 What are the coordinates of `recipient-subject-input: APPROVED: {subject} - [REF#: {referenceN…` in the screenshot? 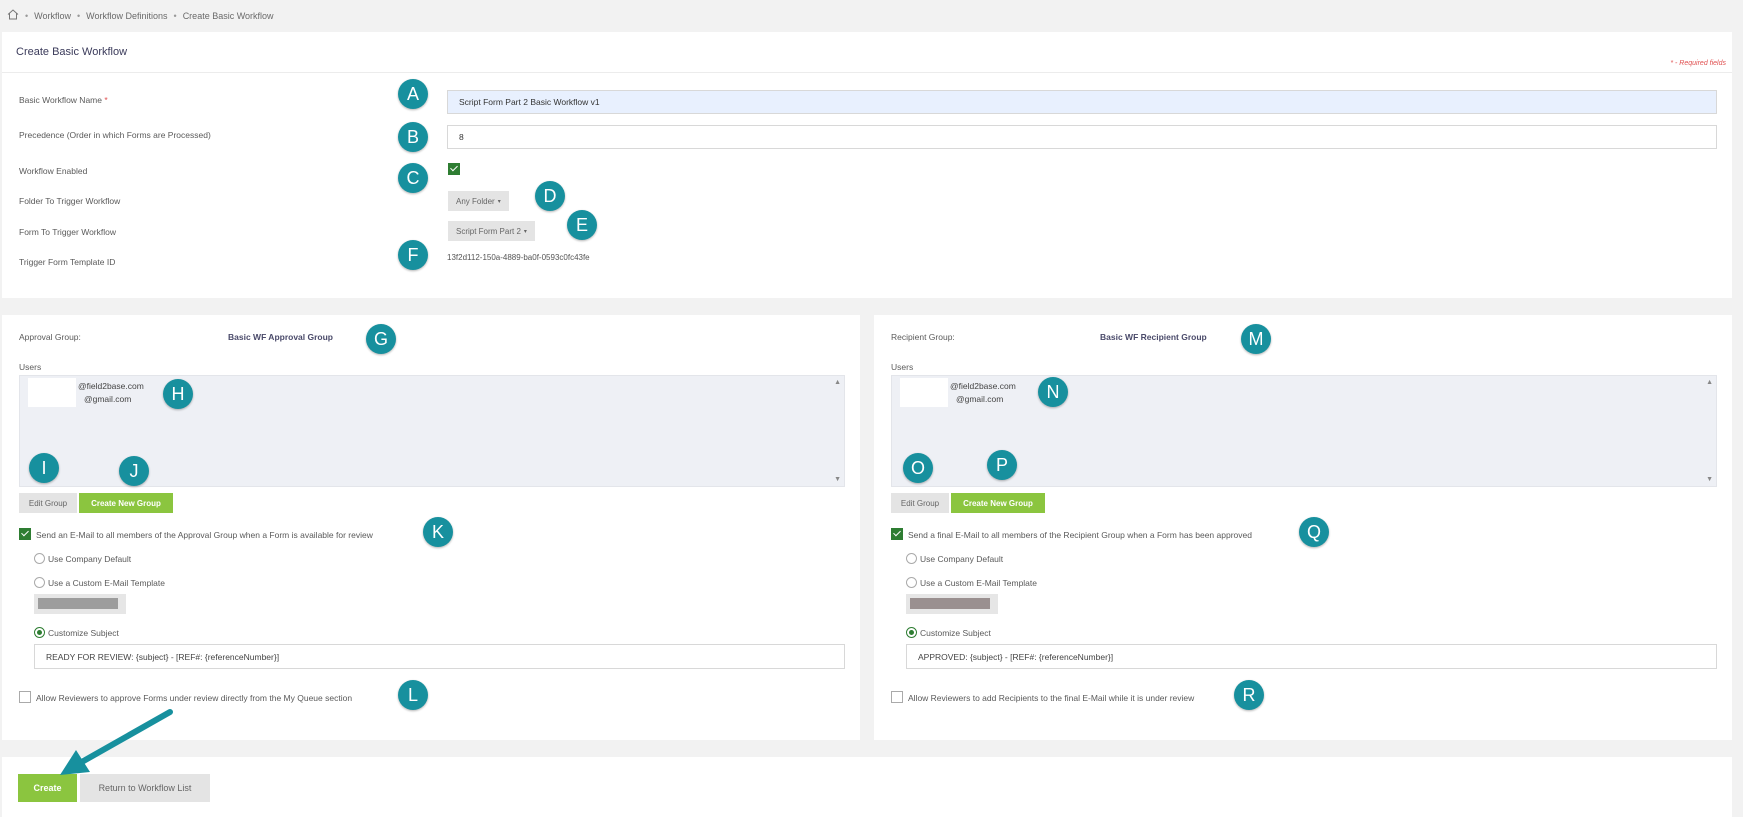 It's located at (1311, 656).